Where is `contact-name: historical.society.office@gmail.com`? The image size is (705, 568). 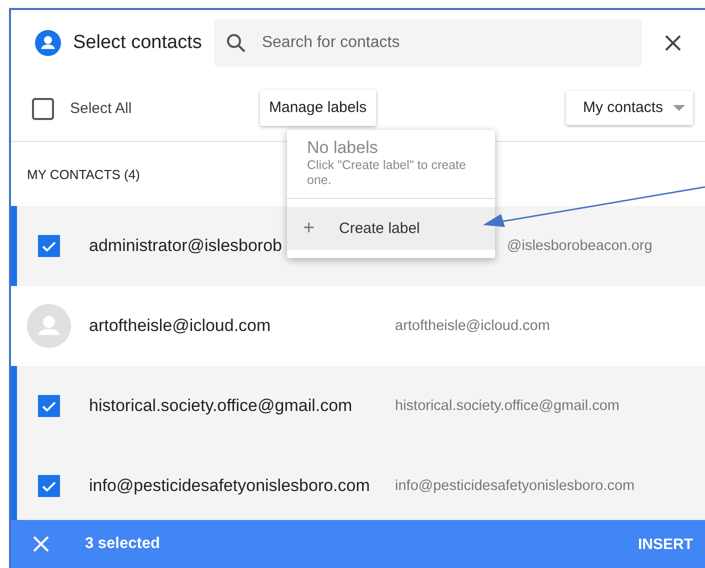
contact-name: historical.society.office@gmail.com is located at coordinates (221, 406).